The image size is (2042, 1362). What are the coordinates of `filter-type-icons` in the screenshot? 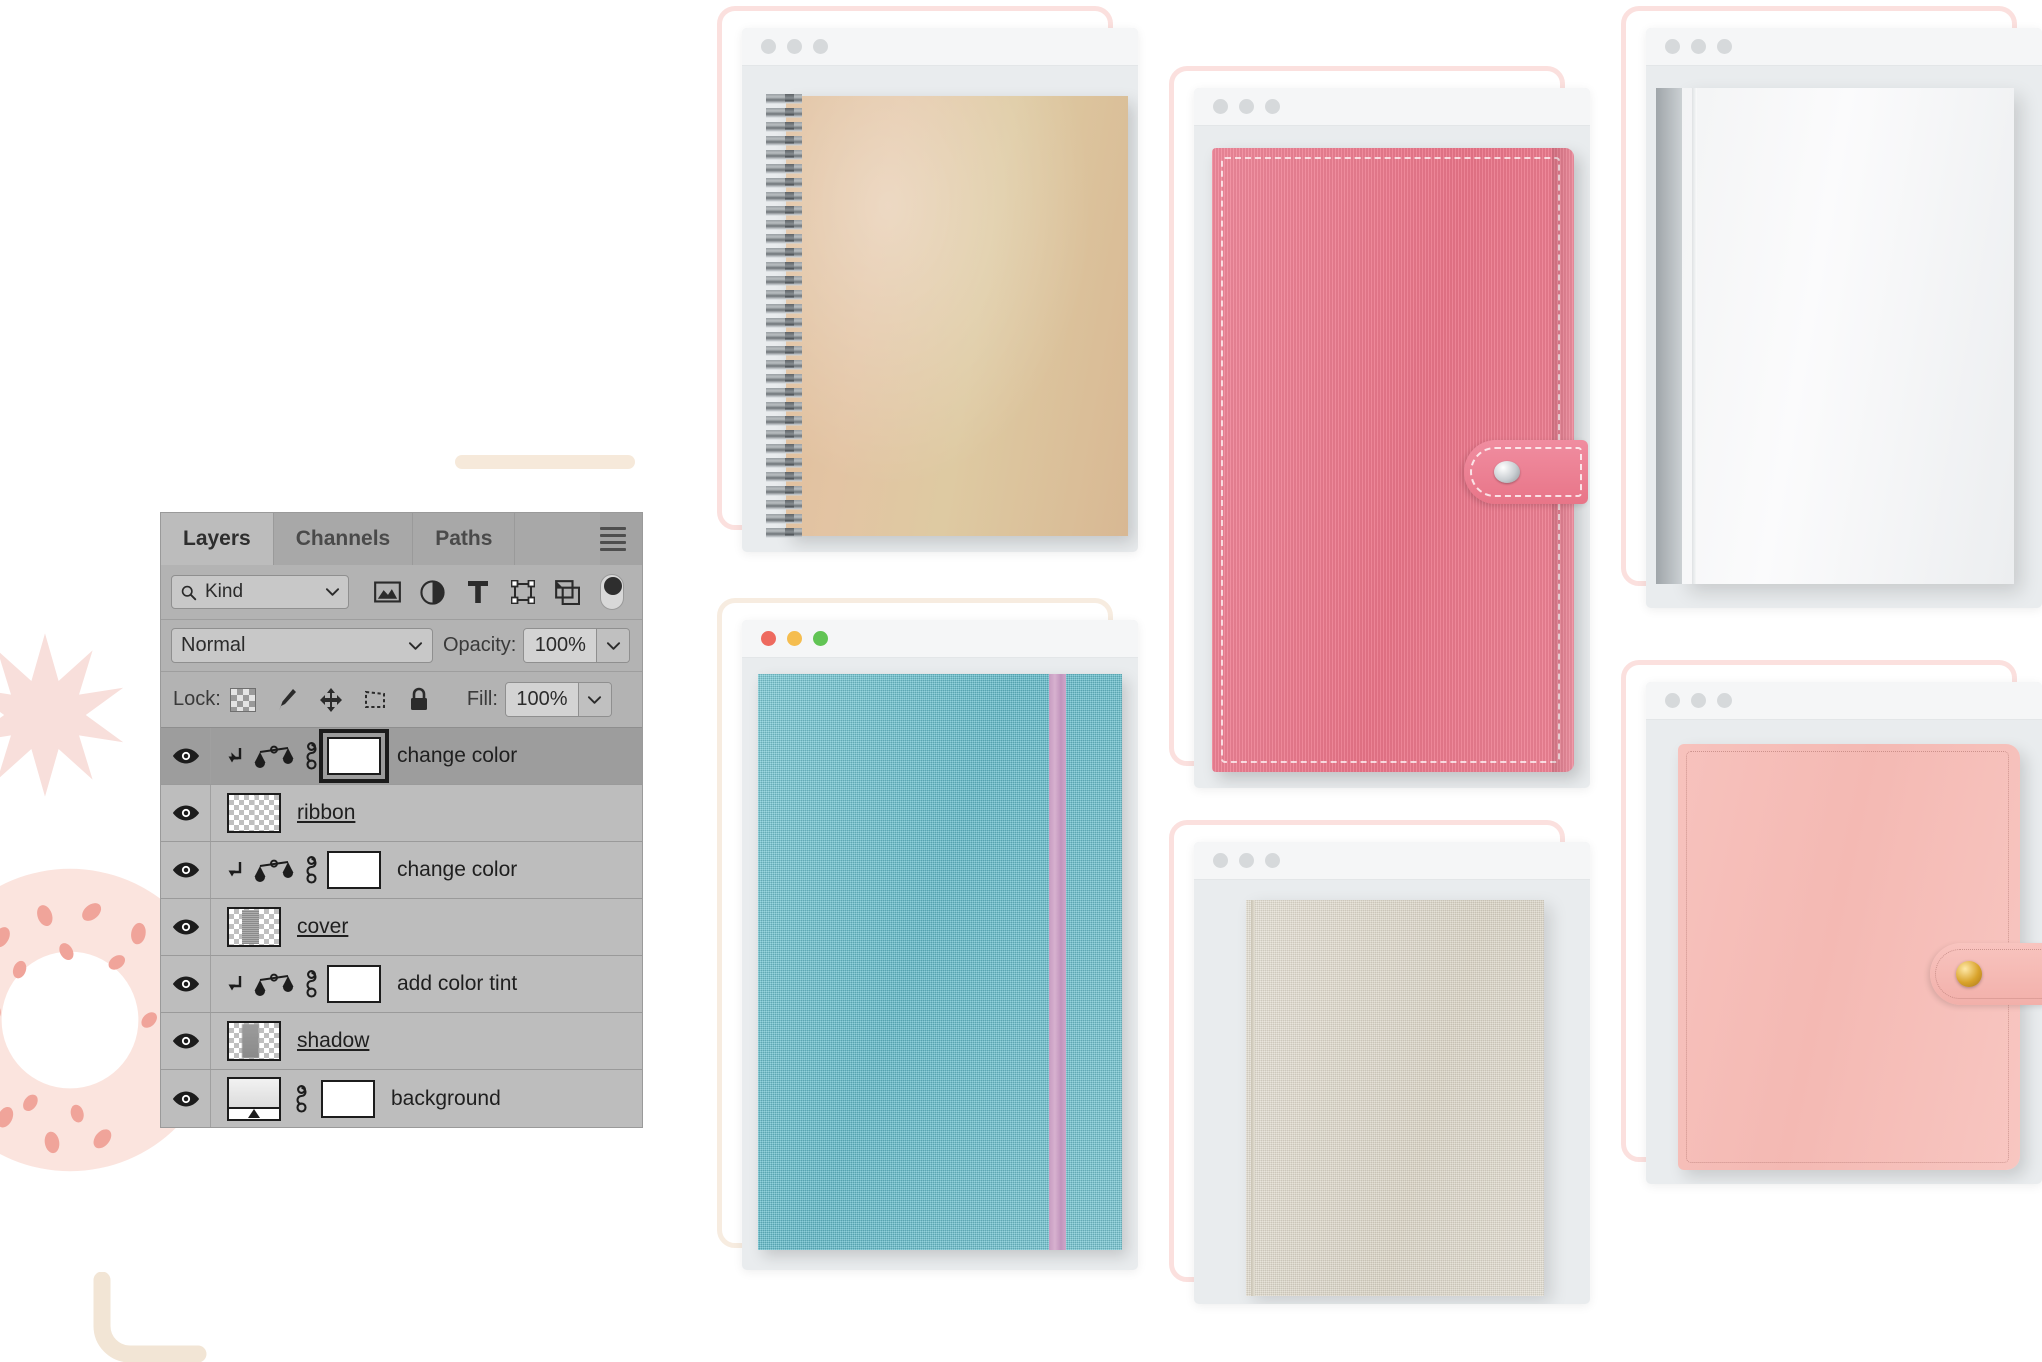 It's located at (477, 592).